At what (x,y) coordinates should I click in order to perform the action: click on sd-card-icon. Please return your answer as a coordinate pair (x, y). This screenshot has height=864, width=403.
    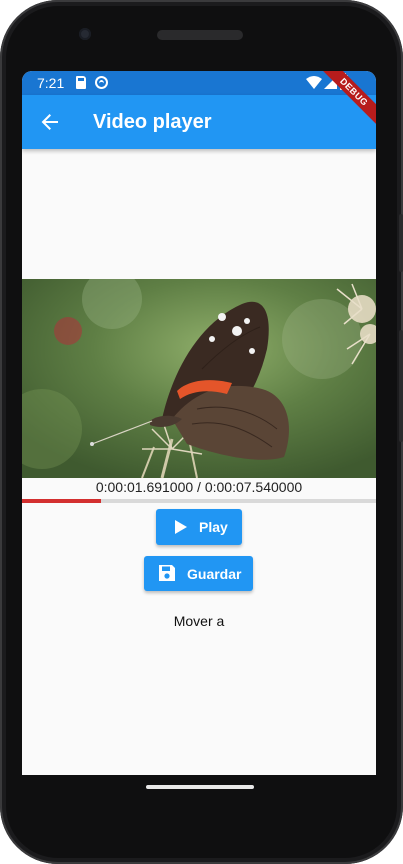
    Looking at the image, I should click on (81, 82).